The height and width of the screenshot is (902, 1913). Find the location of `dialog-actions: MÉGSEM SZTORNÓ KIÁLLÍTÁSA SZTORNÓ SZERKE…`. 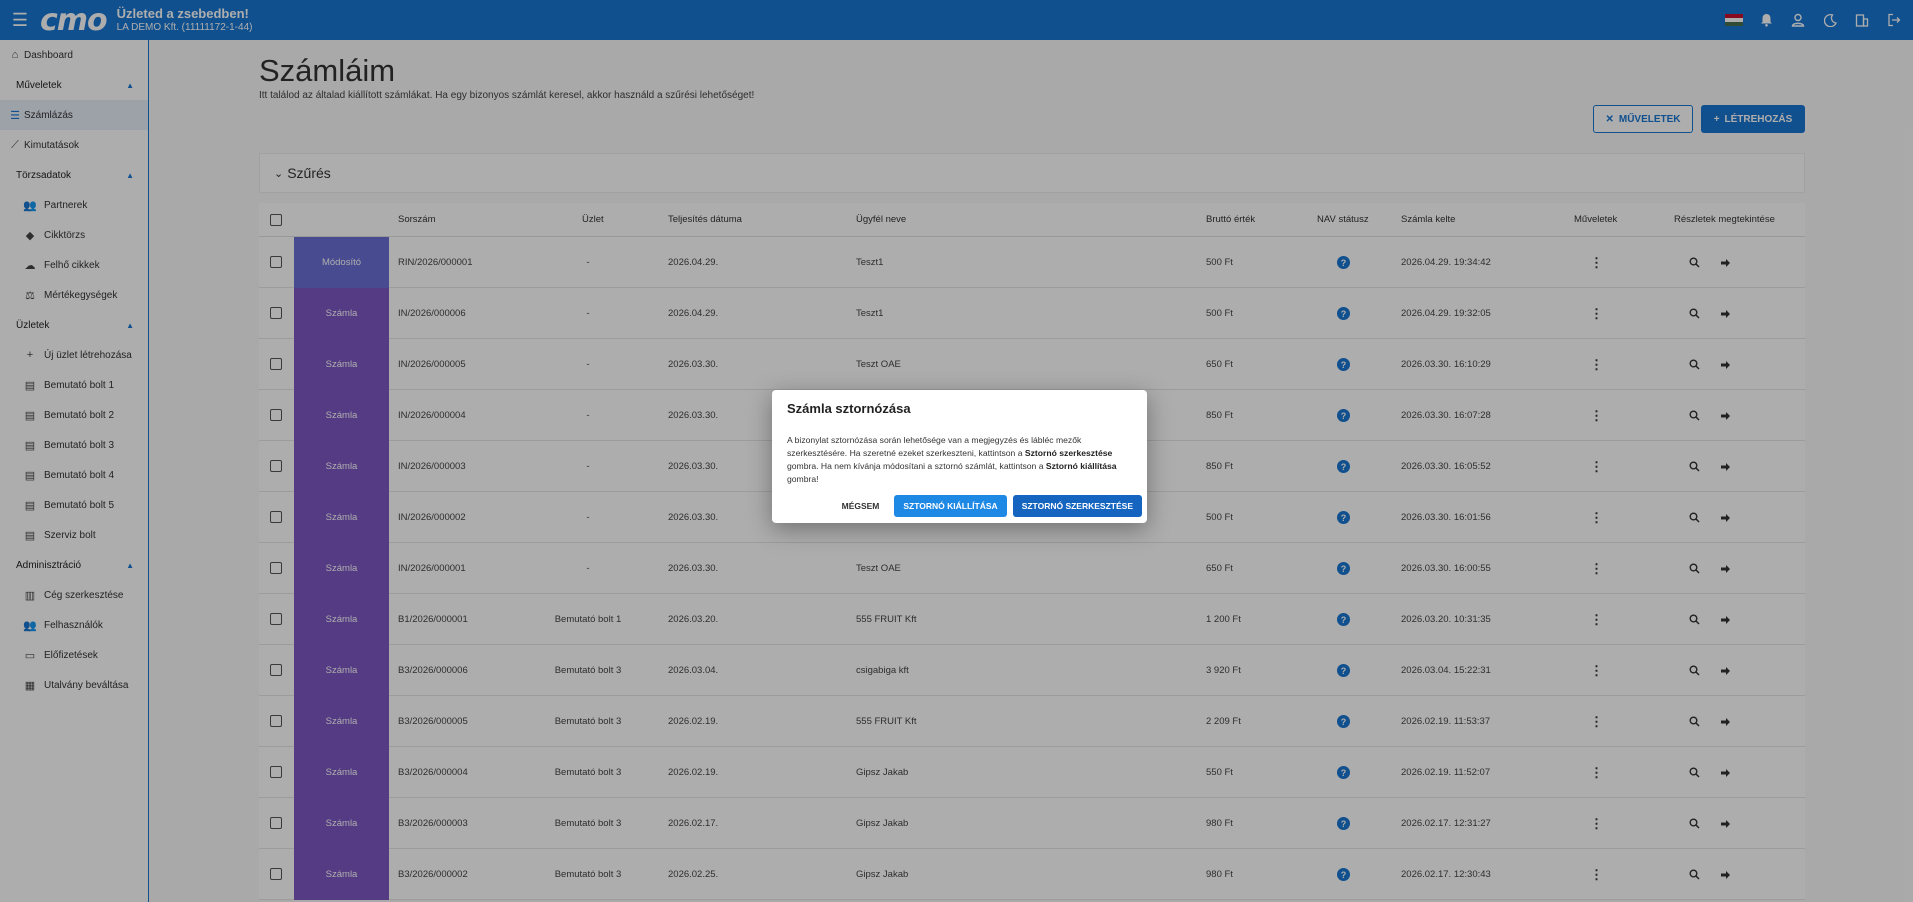

dialog-actions: MÉGSEM SZTORNÓ KIÁLLÍTÁSA SZTORNÓ SZERKE… is located at coordinates (987, 506).